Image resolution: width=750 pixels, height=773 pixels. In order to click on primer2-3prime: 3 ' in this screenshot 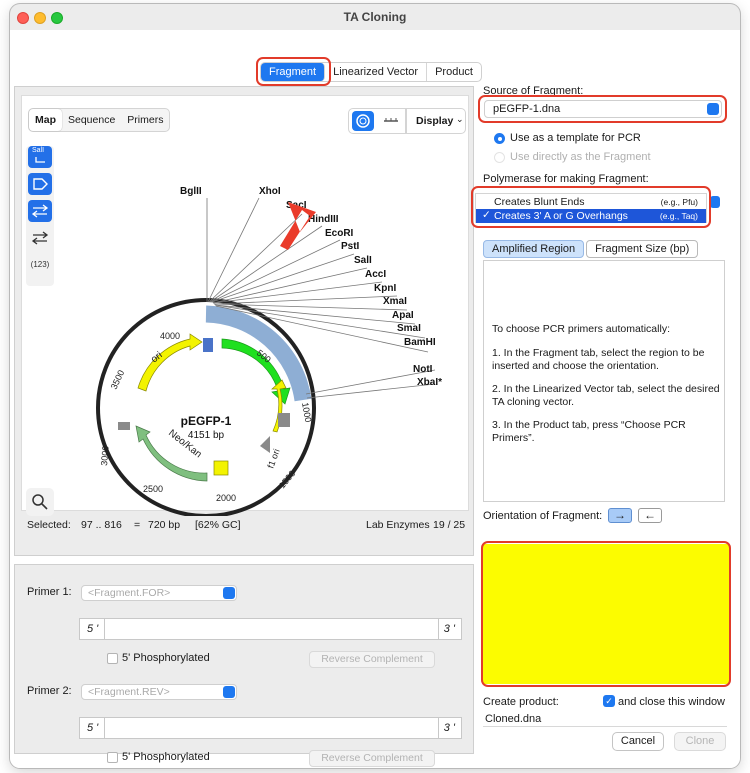, I will do `click(449, 728)`.